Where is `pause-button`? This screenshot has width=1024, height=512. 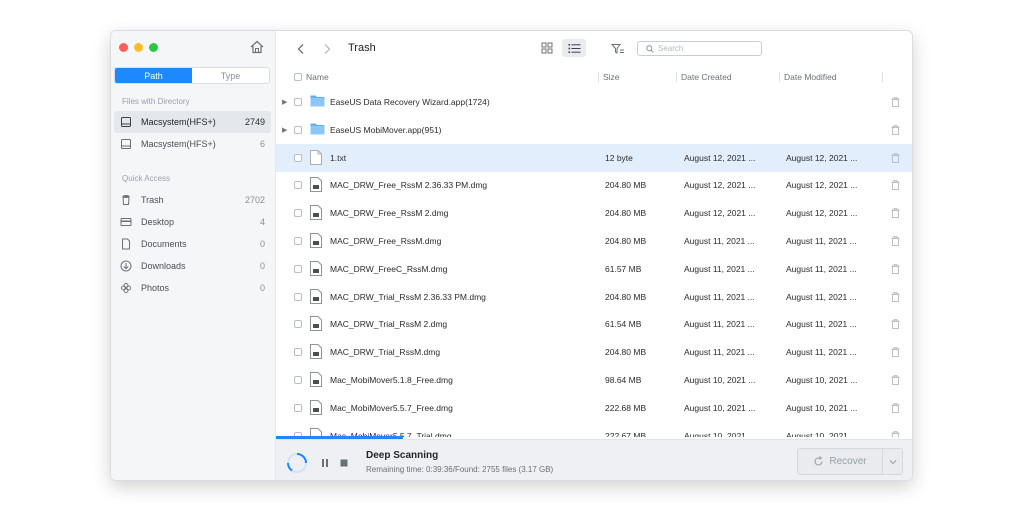
pause-button is located at coordinates (325, 462).